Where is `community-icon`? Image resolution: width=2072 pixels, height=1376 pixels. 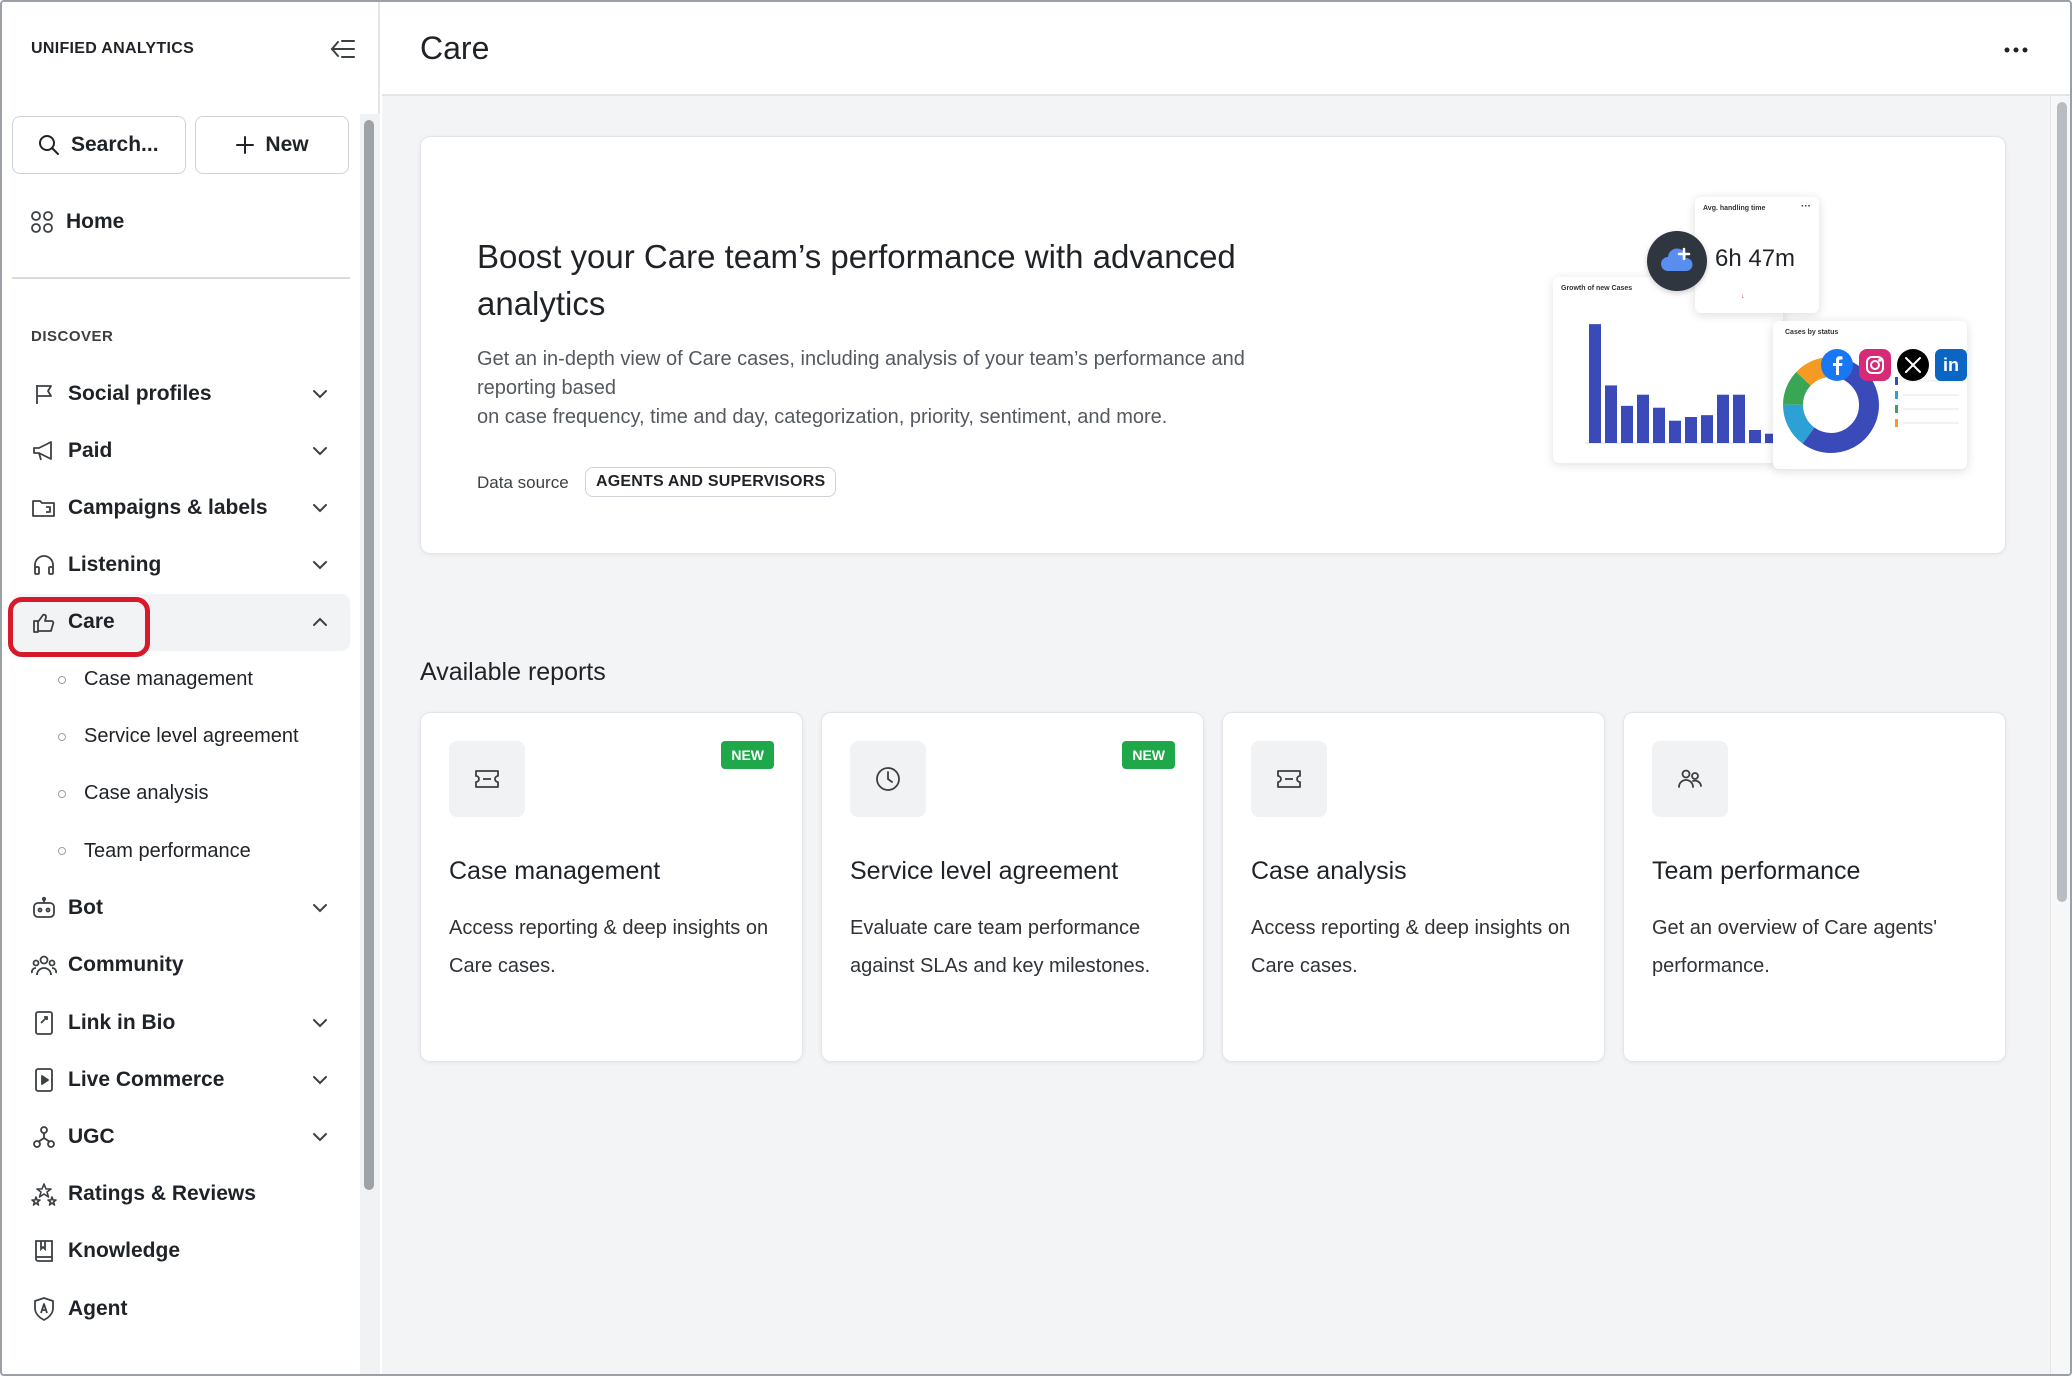
community-icon is located at coordinates (44, 966).